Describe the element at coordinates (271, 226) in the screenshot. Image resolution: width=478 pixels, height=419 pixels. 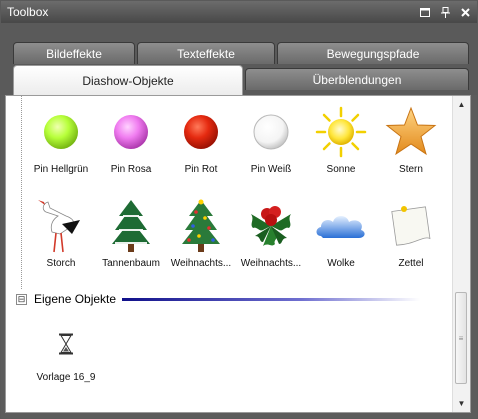
I see `holly-icon` at that location.